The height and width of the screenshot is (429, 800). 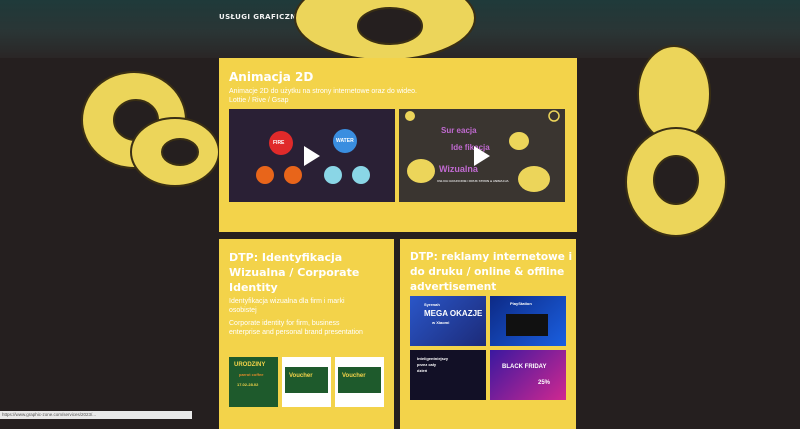 What do you see at coordinates (243, 310) in the screenshot?
I see `card-description-pl-cont: osobistej` at bounding box center [243, 310].